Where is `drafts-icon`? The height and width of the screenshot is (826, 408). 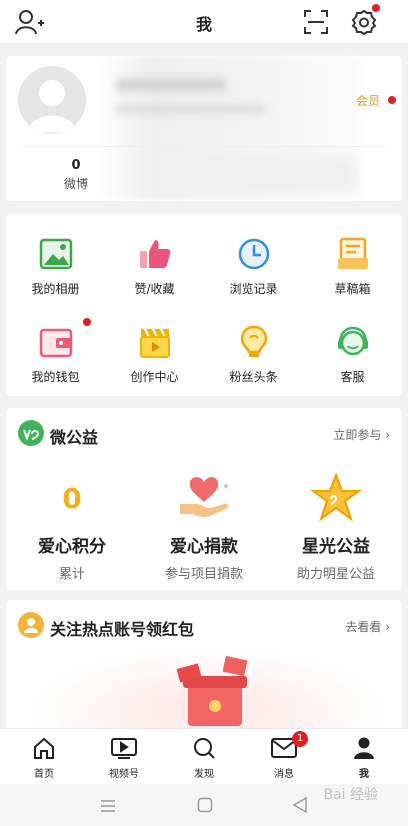 drafts-icon is located at coordinates (353, 254).